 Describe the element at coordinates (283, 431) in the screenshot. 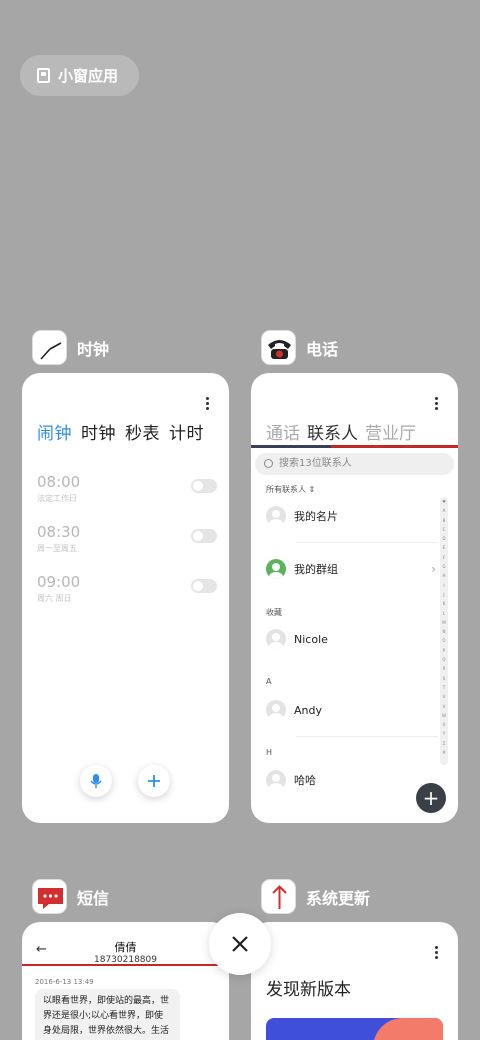

I see `tab-calls: 通话` at that location.